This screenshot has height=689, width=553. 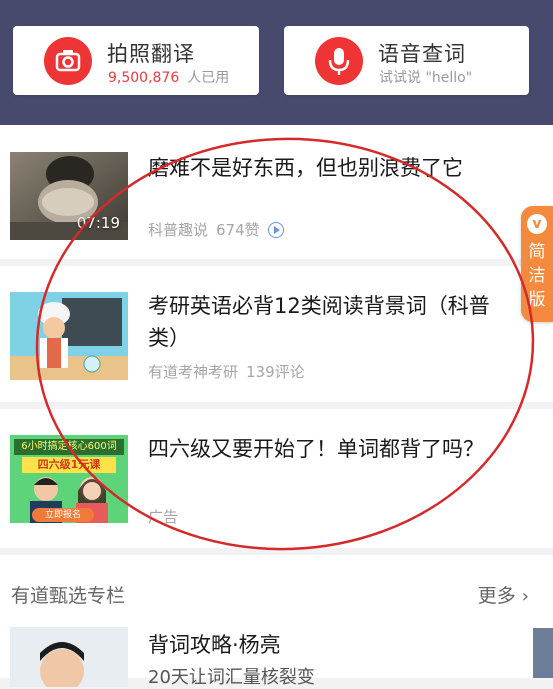 I want to click on feed-meta: 科普趣说 674赞, so click(x=220, y=229).